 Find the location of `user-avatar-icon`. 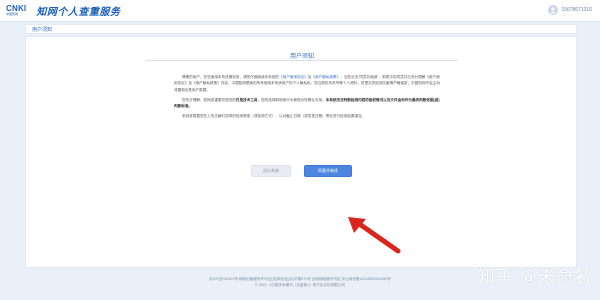

user-avatar-icon is located at coordinates (553, 10).